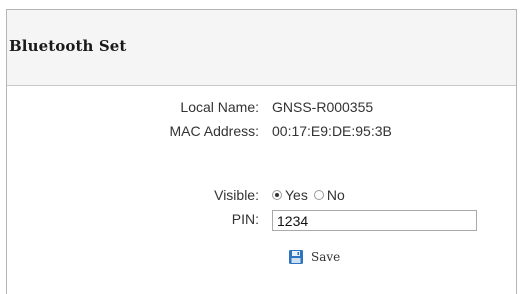 This screenshot has width=525, height=294. What do you see at coordinates (318, 195) in the screenshot?
I see `visible-no-radio` at bounding box center [318, 195].